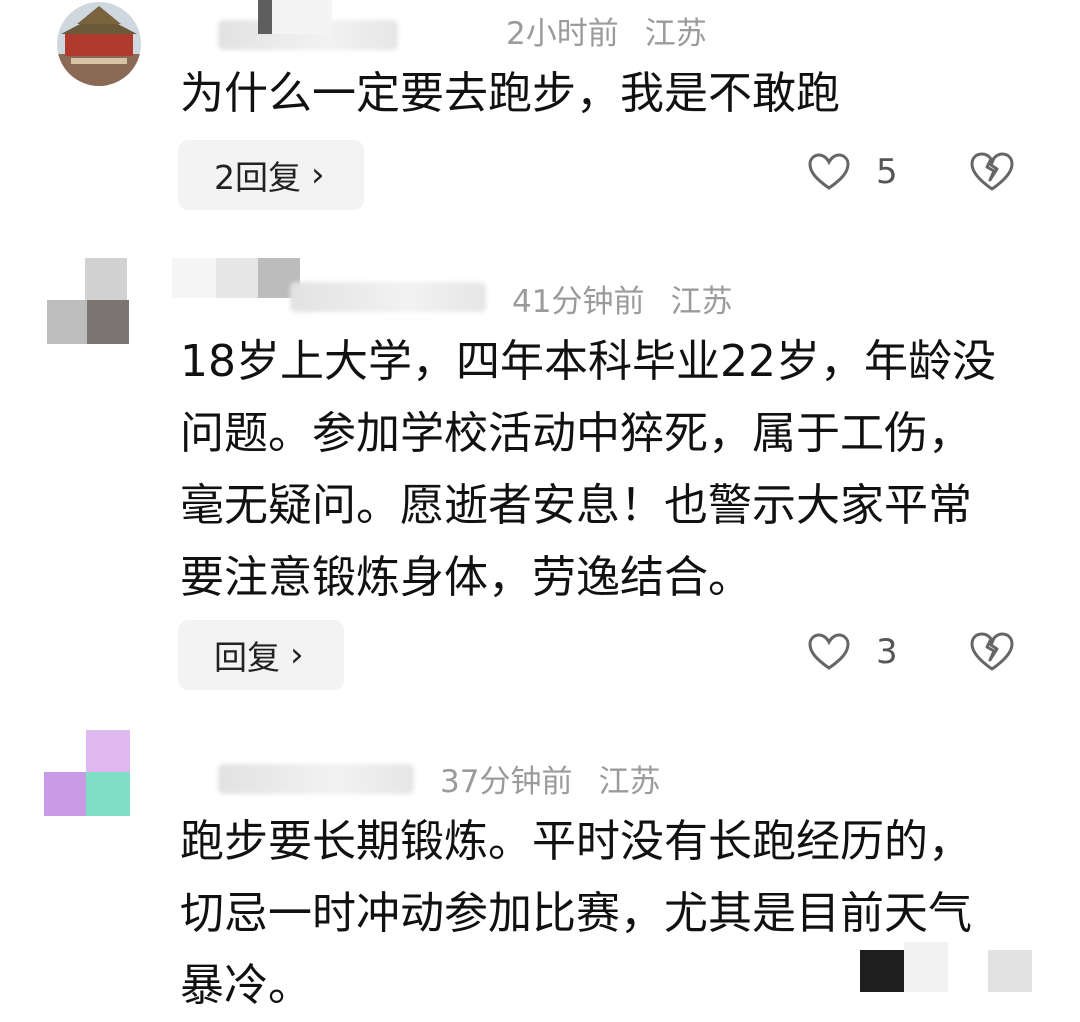  I want to click on comment-time: 37分钟前, so click(506, 782).